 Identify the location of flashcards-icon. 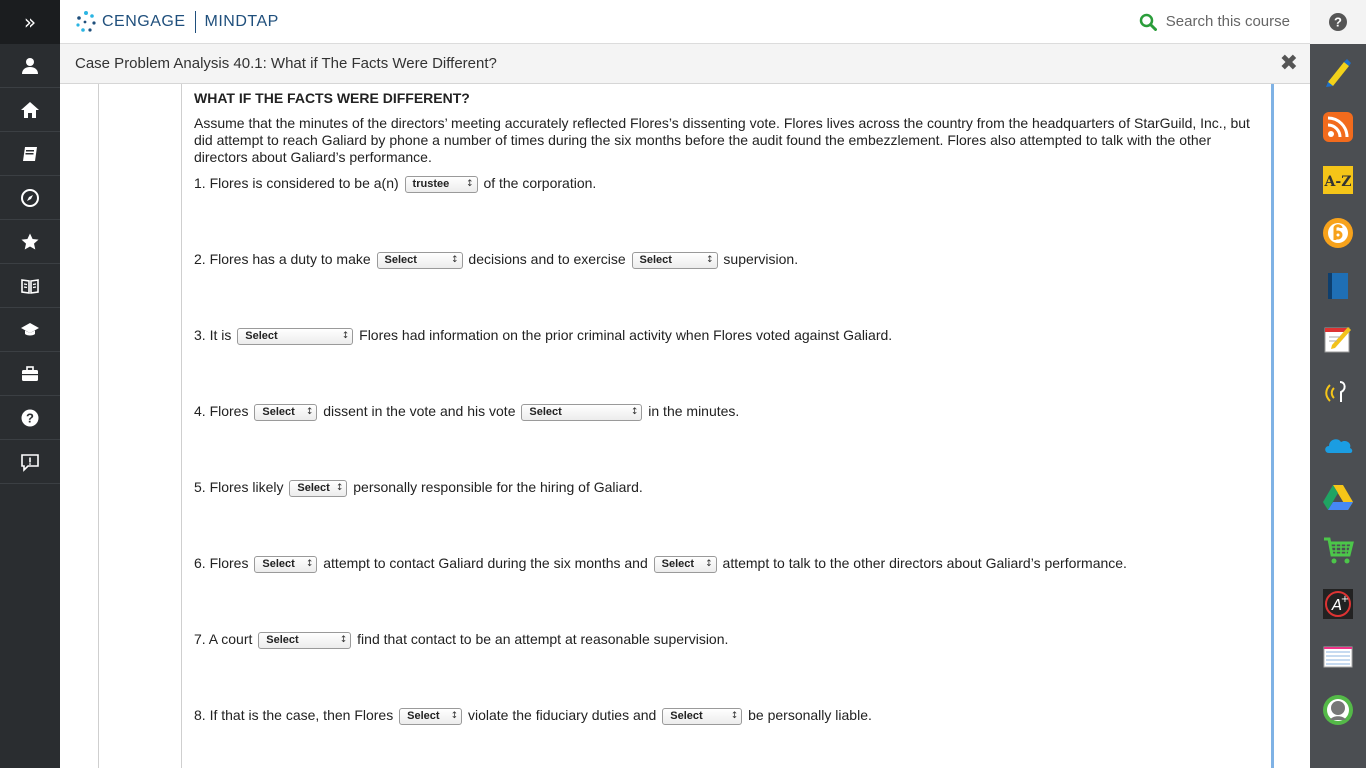
(1338, 656).